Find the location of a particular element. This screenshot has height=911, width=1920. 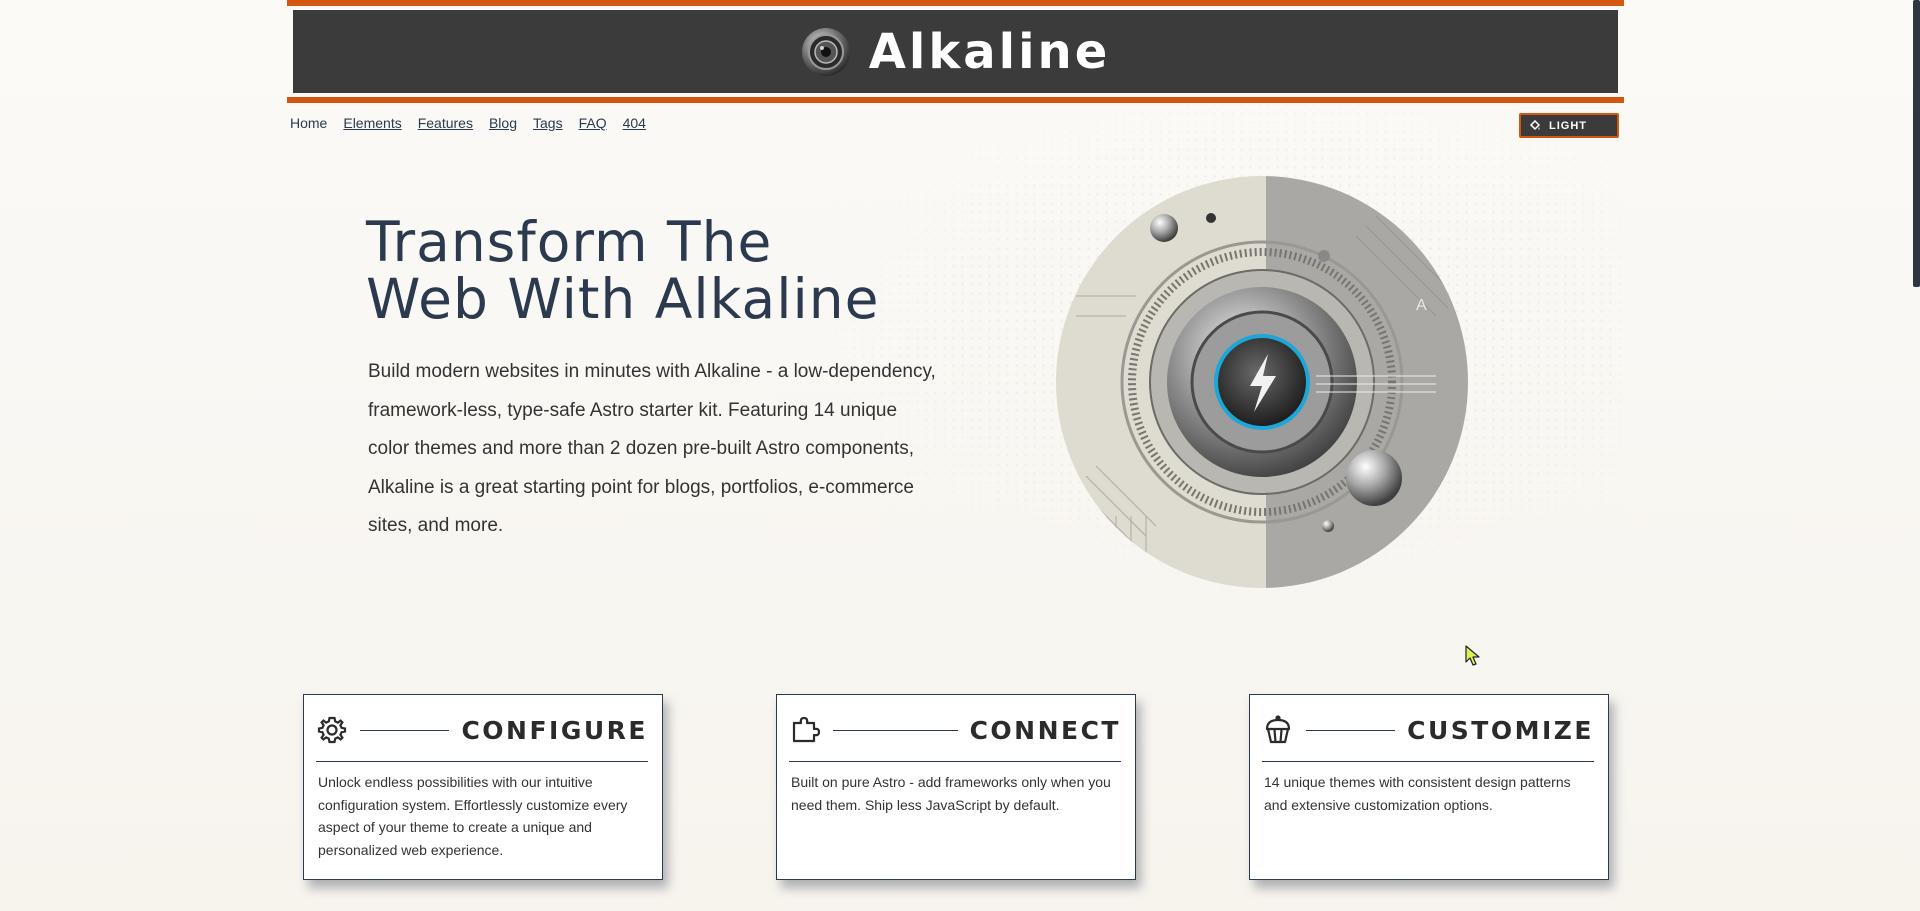

paint-bucket-icon is located at coordinates (1535, 124).